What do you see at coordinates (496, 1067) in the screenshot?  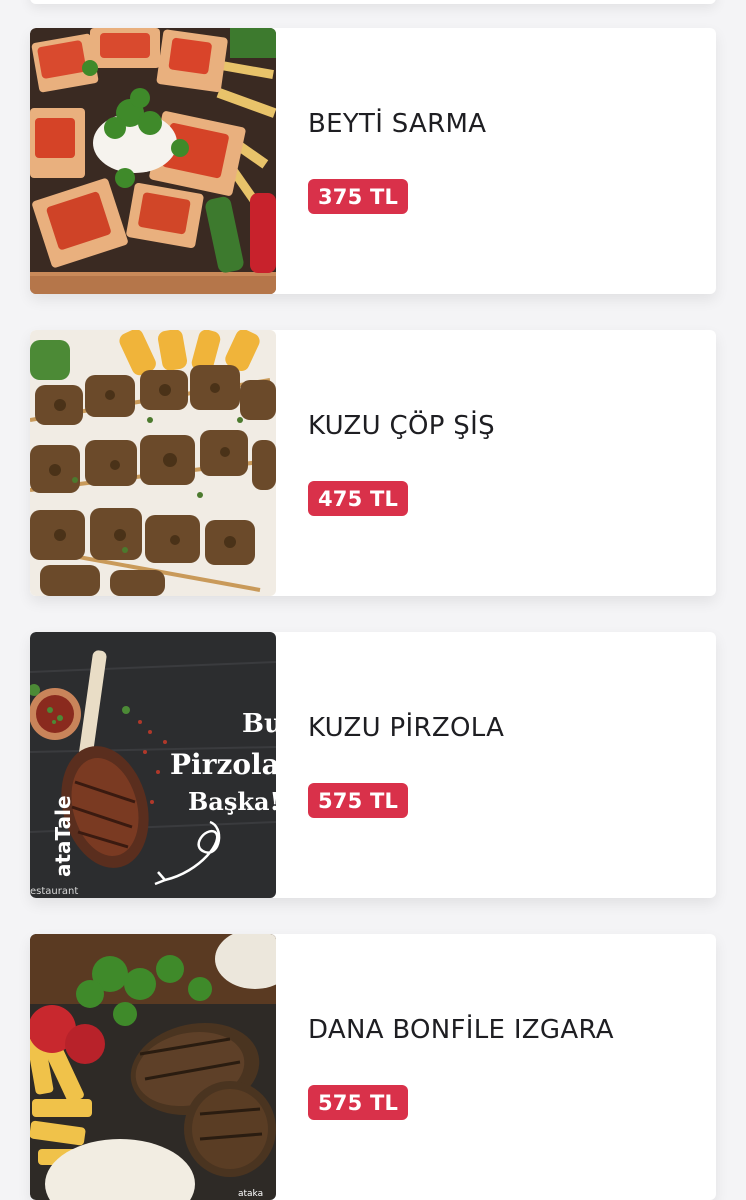 I see `menu-item-info: DANA BONFİLE IZGARA 575 TL` at bounding box center [496, 1067].